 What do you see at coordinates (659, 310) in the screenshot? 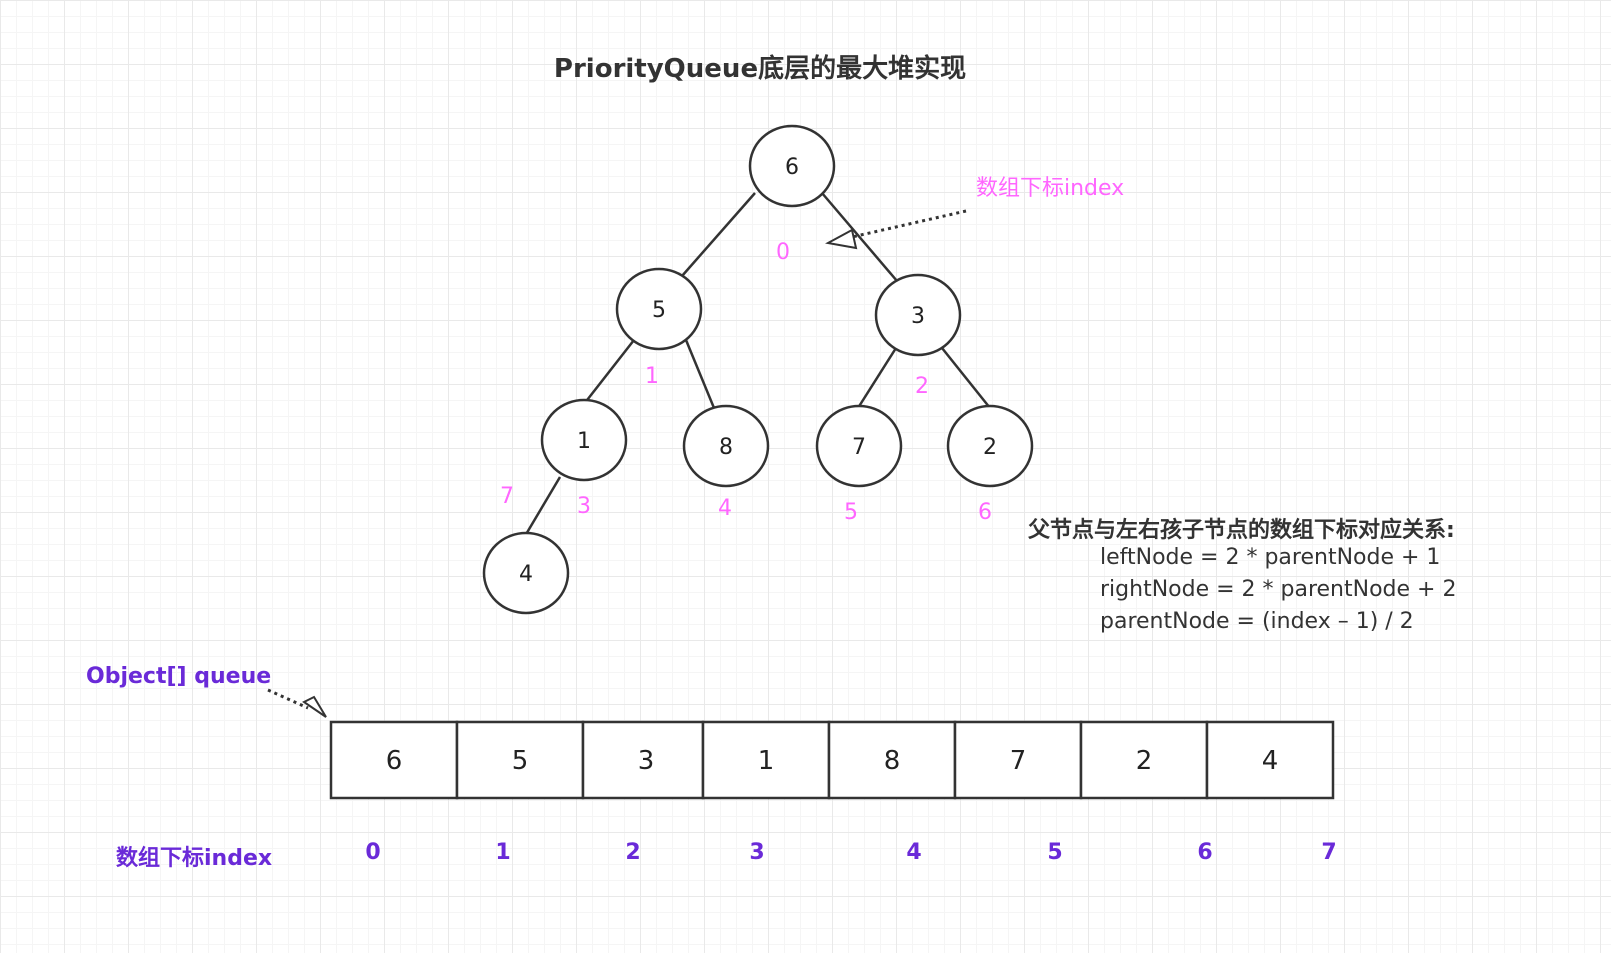
I see `tree-node-label: 5` at bounding box center [659, 310].